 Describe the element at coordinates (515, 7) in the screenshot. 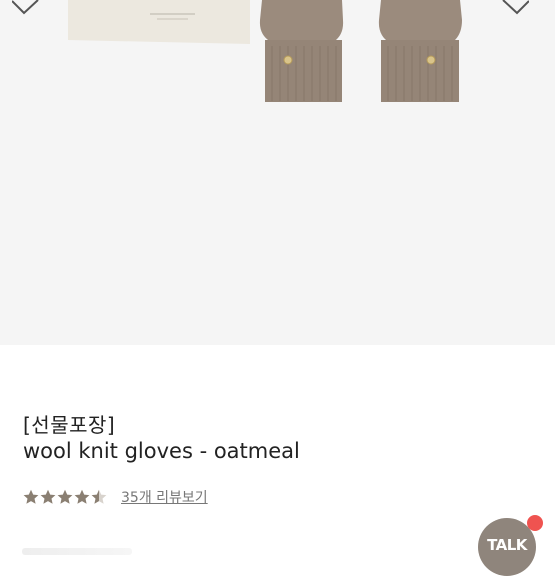

I see `chevron-right-icon` at that location.